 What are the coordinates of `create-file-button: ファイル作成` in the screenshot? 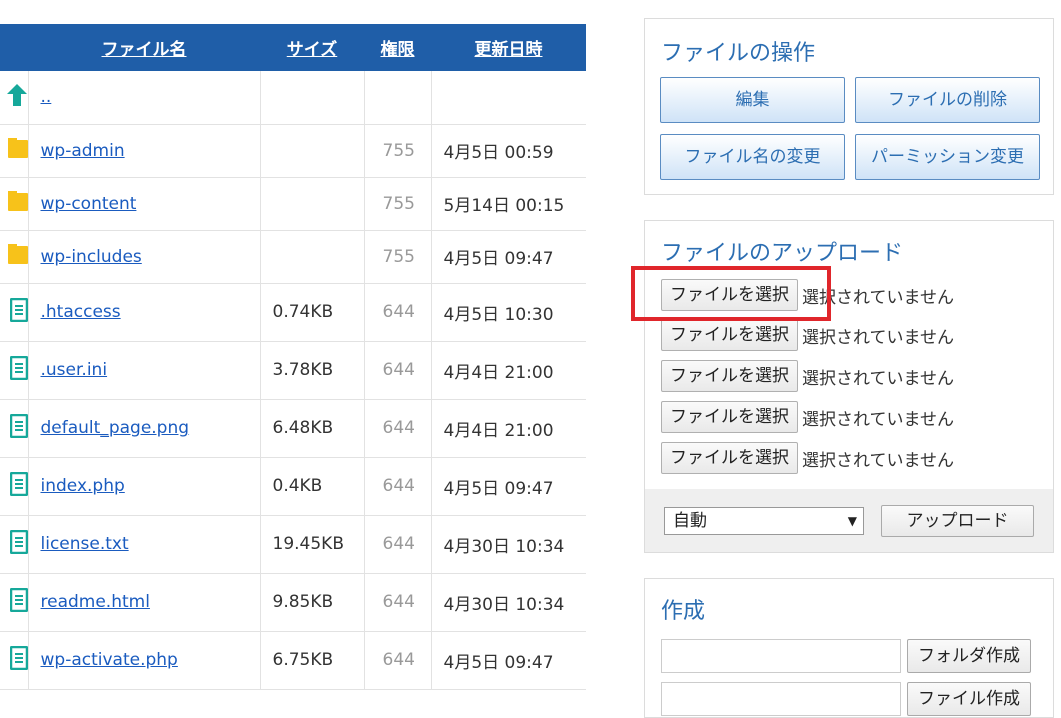 It's located at (969, 699).